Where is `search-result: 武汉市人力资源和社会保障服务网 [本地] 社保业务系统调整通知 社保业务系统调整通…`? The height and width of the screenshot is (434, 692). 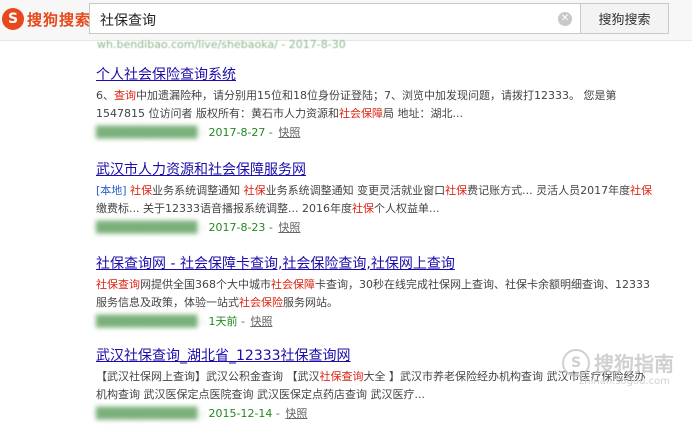
search-result: 武汉市人力资源和社会保障服务网 [本地] 社保业务系统调整通知 社保业务系统调整通… is located at coordinates (376, 198).